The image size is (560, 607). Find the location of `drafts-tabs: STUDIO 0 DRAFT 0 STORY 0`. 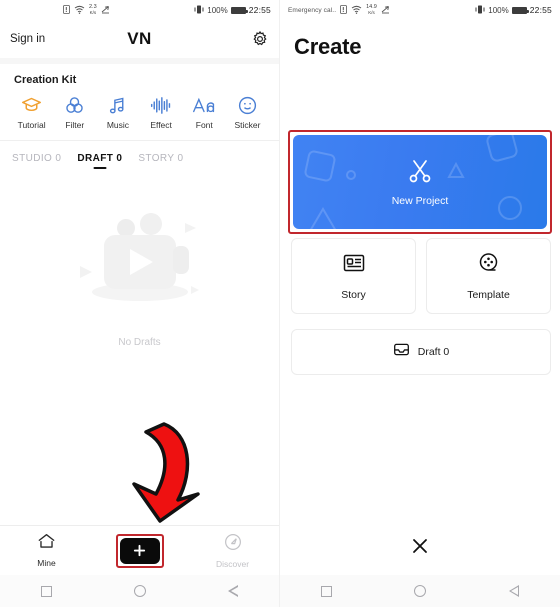

drafts-tabs: STUDIO 0 DRAFT 0 STORY 0 is located at coordinates (139, 156).